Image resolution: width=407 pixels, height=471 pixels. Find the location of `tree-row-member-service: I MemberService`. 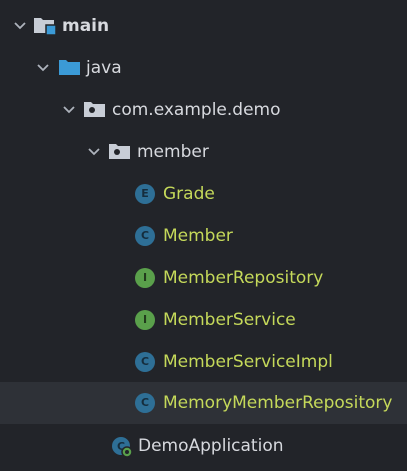

tree-row-member-service: I MemberService is located at coordinates (203, 320).